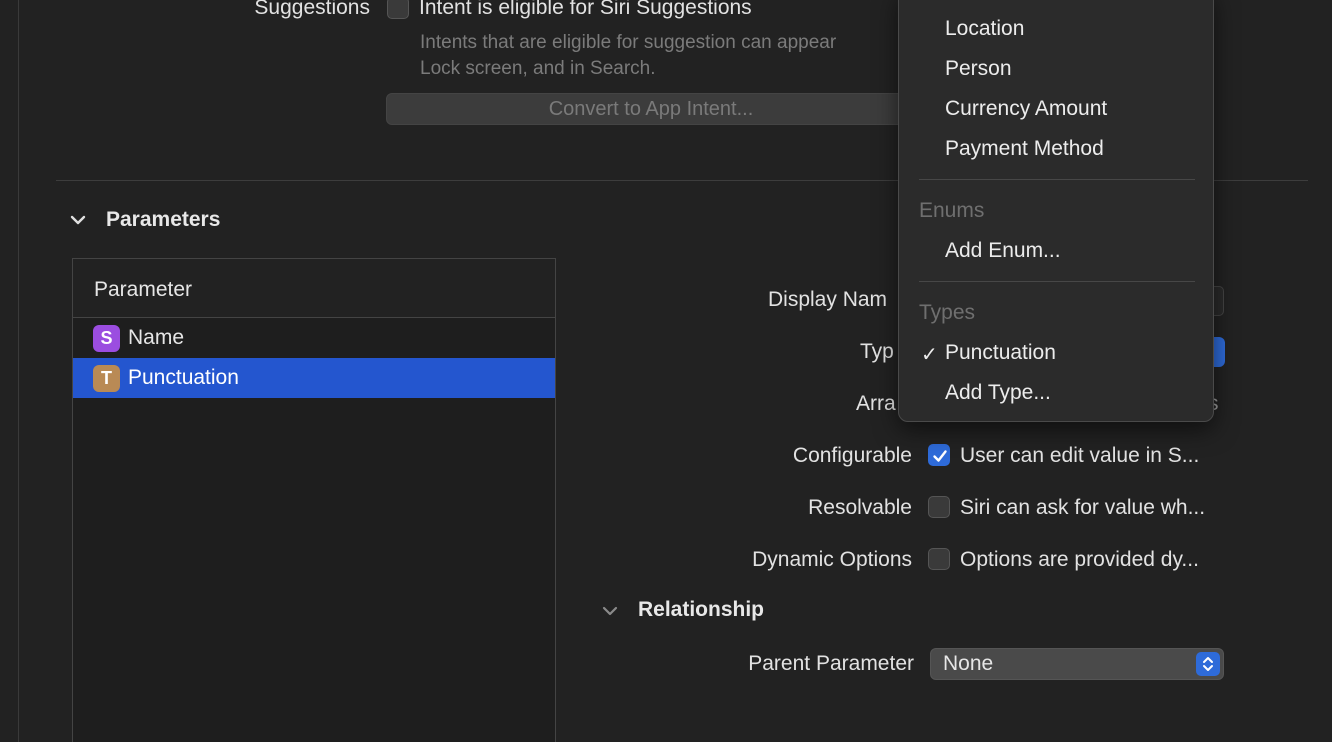 This screenshot has width=1332, height=742. Describe the element at coordinates (78, 220) in the screenshot. I see `parameters-disclosure-icon` at that location.